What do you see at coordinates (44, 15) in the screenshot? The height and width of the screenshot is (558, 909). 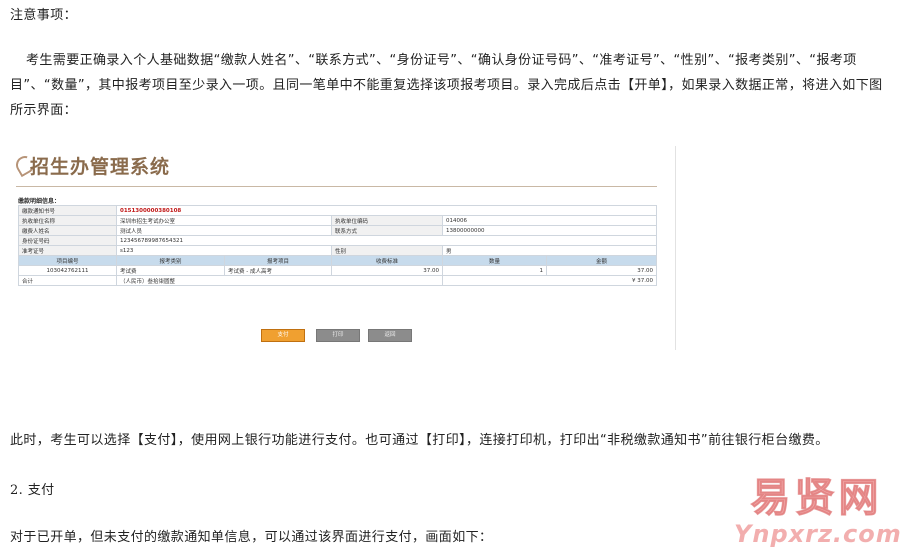 I see `notes-title: 注意事项：` at bounding box center [44, 15].